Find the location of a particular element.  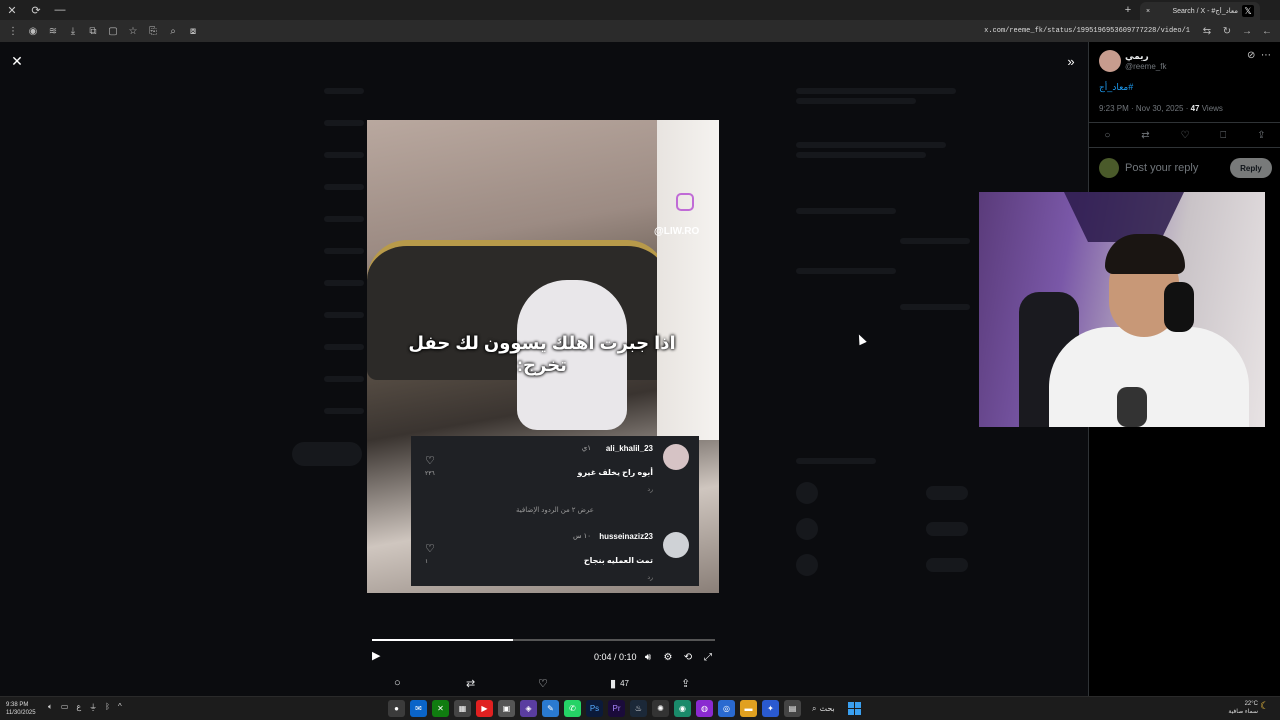

app-icon: ▣ is located at coordinates (506, 708).